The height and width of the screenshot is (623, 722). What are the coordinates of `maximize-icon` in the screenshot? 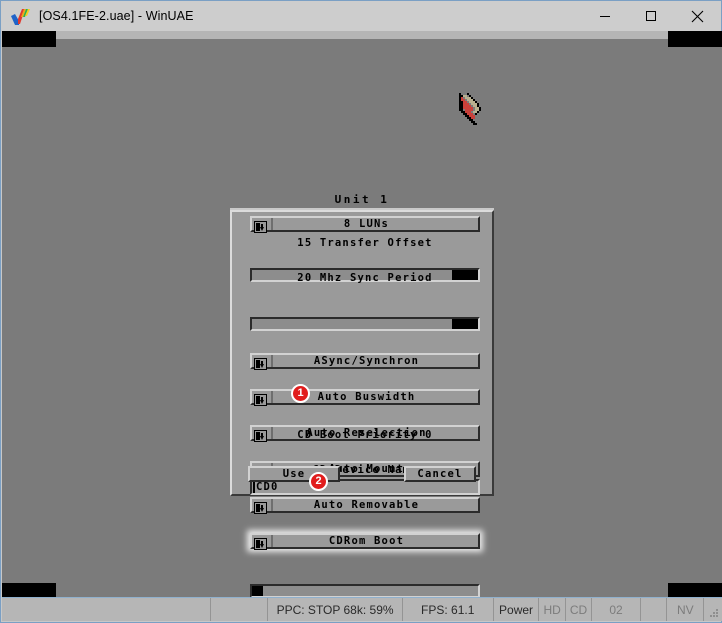 It's located at (651, 16).